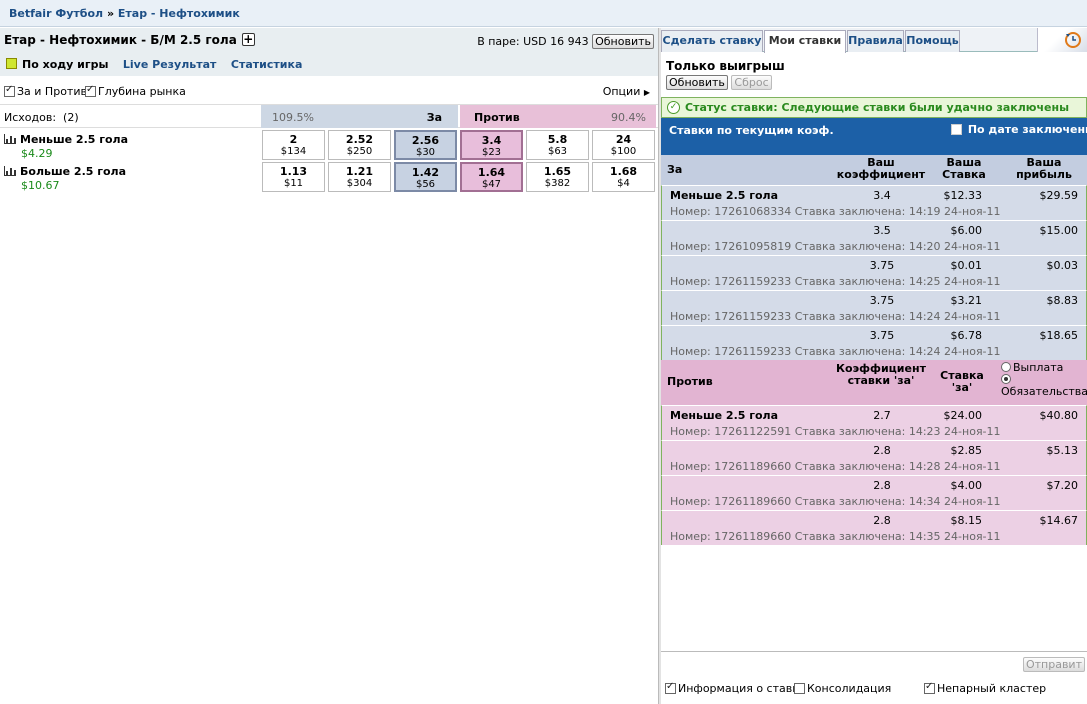 This screenshot has width=1087, height=704. Describe the element at coordinates (932, 41) in the screenshot. I see `tab-help: Помощь` at that location.